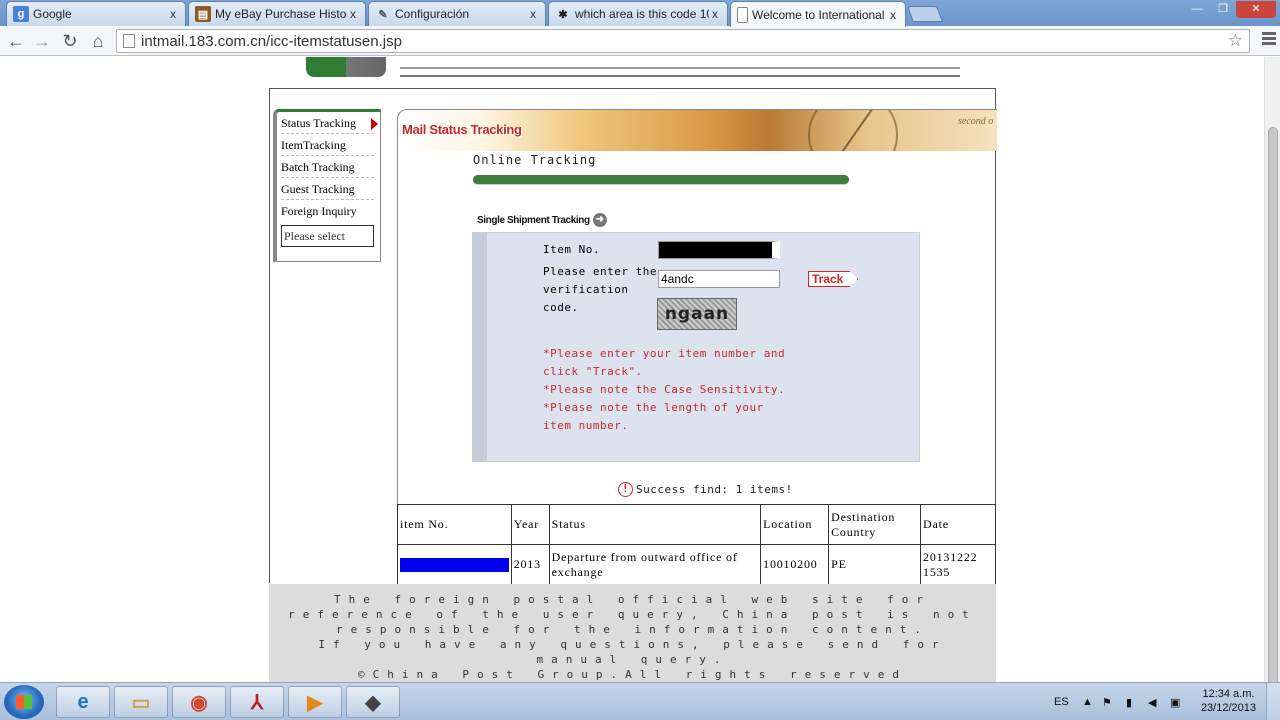  What do you see at coordinates (535, 160) in the screenshot?
I see `page-title: Online Tracking` at bounding box center [535, 160].